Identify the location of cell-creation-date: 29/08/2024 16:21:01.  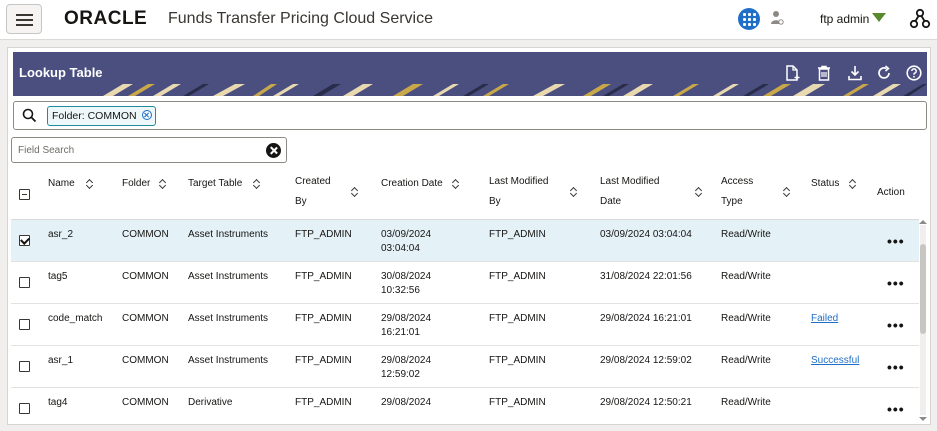
(406, 326).